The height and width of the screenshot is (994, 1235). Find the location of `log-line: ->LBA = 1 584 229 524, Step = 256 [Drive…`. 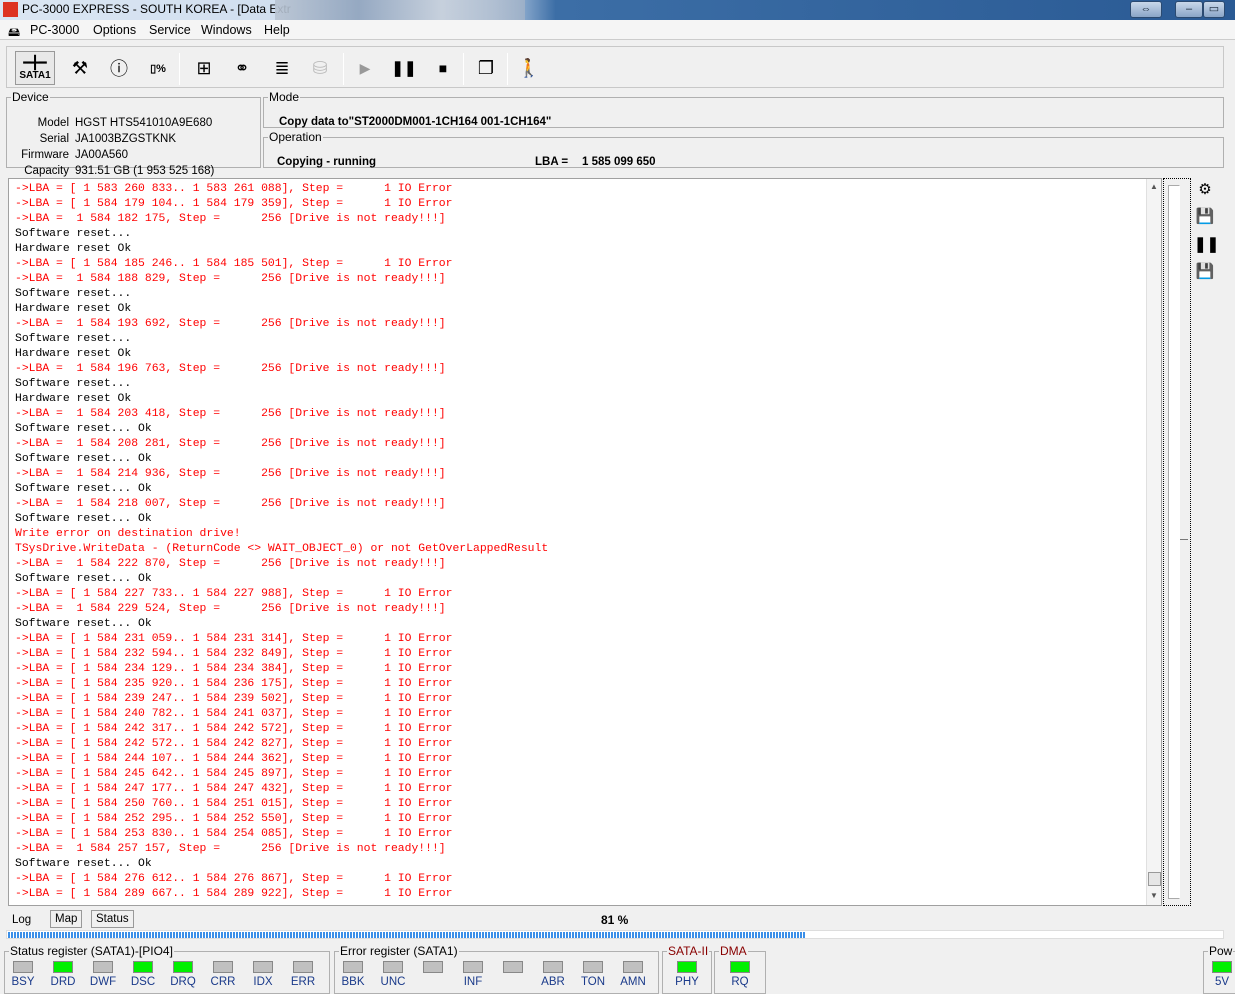

log-line: ->LBA = 1 584 229 524, Step = 256 [Drive… is located at coordinates (230, 609).